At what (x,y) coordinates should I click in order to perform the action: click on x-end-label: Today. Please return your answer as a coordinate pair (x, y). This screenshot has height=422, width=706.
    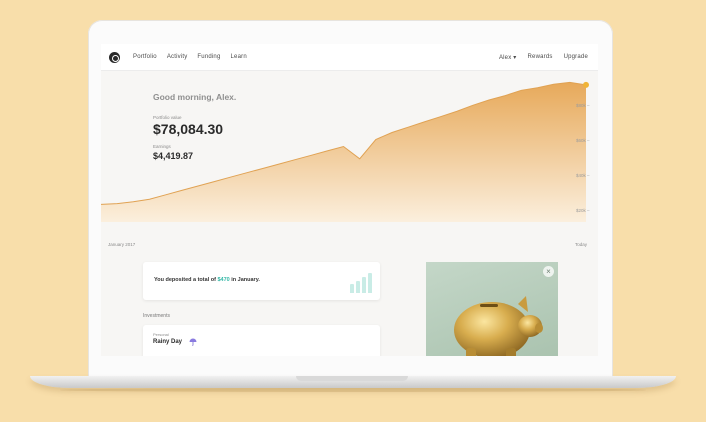
    Looking at the image, I should click on (581, 244).